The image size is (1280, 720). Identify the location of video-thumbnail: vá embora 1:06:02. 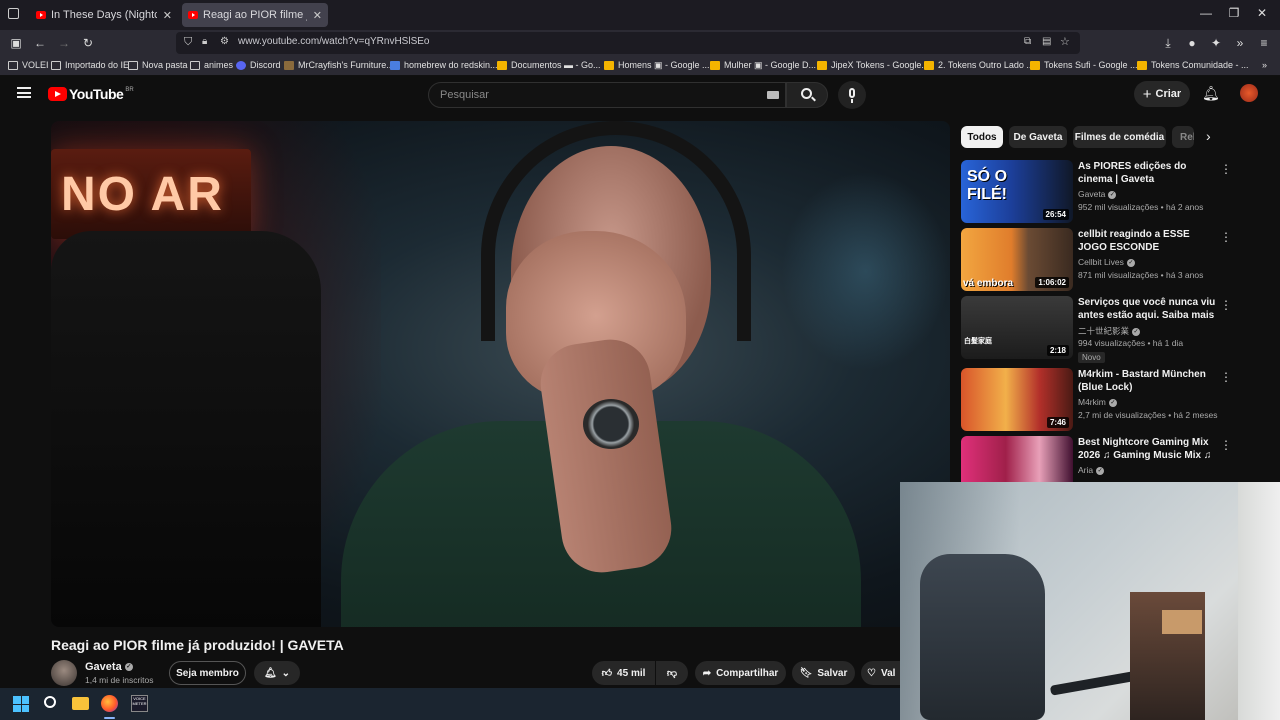
(1017, 259).